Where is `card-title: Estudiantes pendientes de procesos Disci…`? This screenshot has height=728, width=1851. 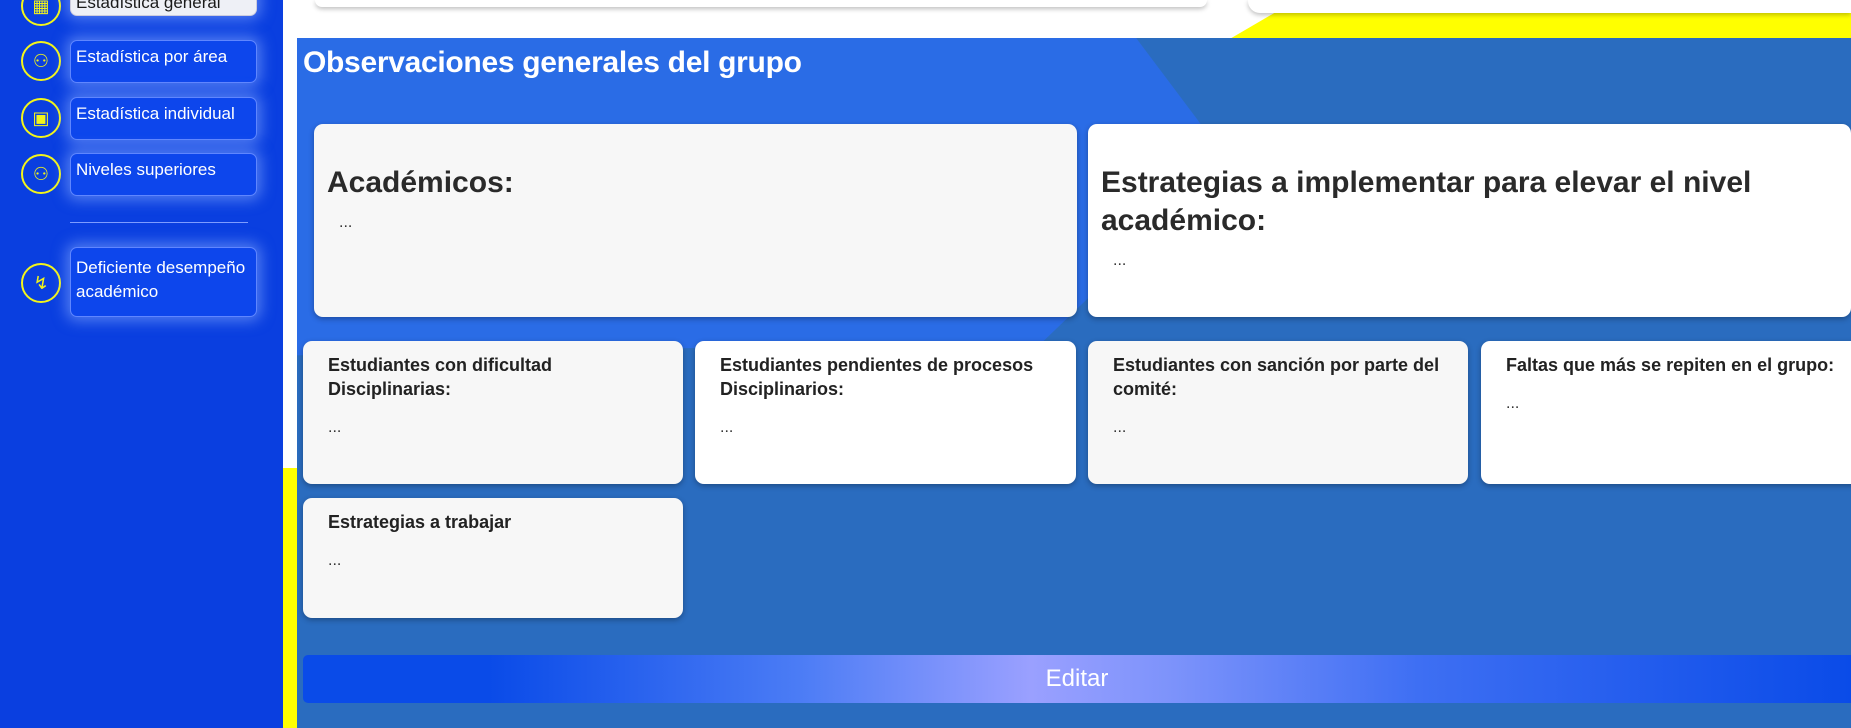 card-title: Estudiantes pendientes de procesos Disci… is located at coordinates (877, 377).